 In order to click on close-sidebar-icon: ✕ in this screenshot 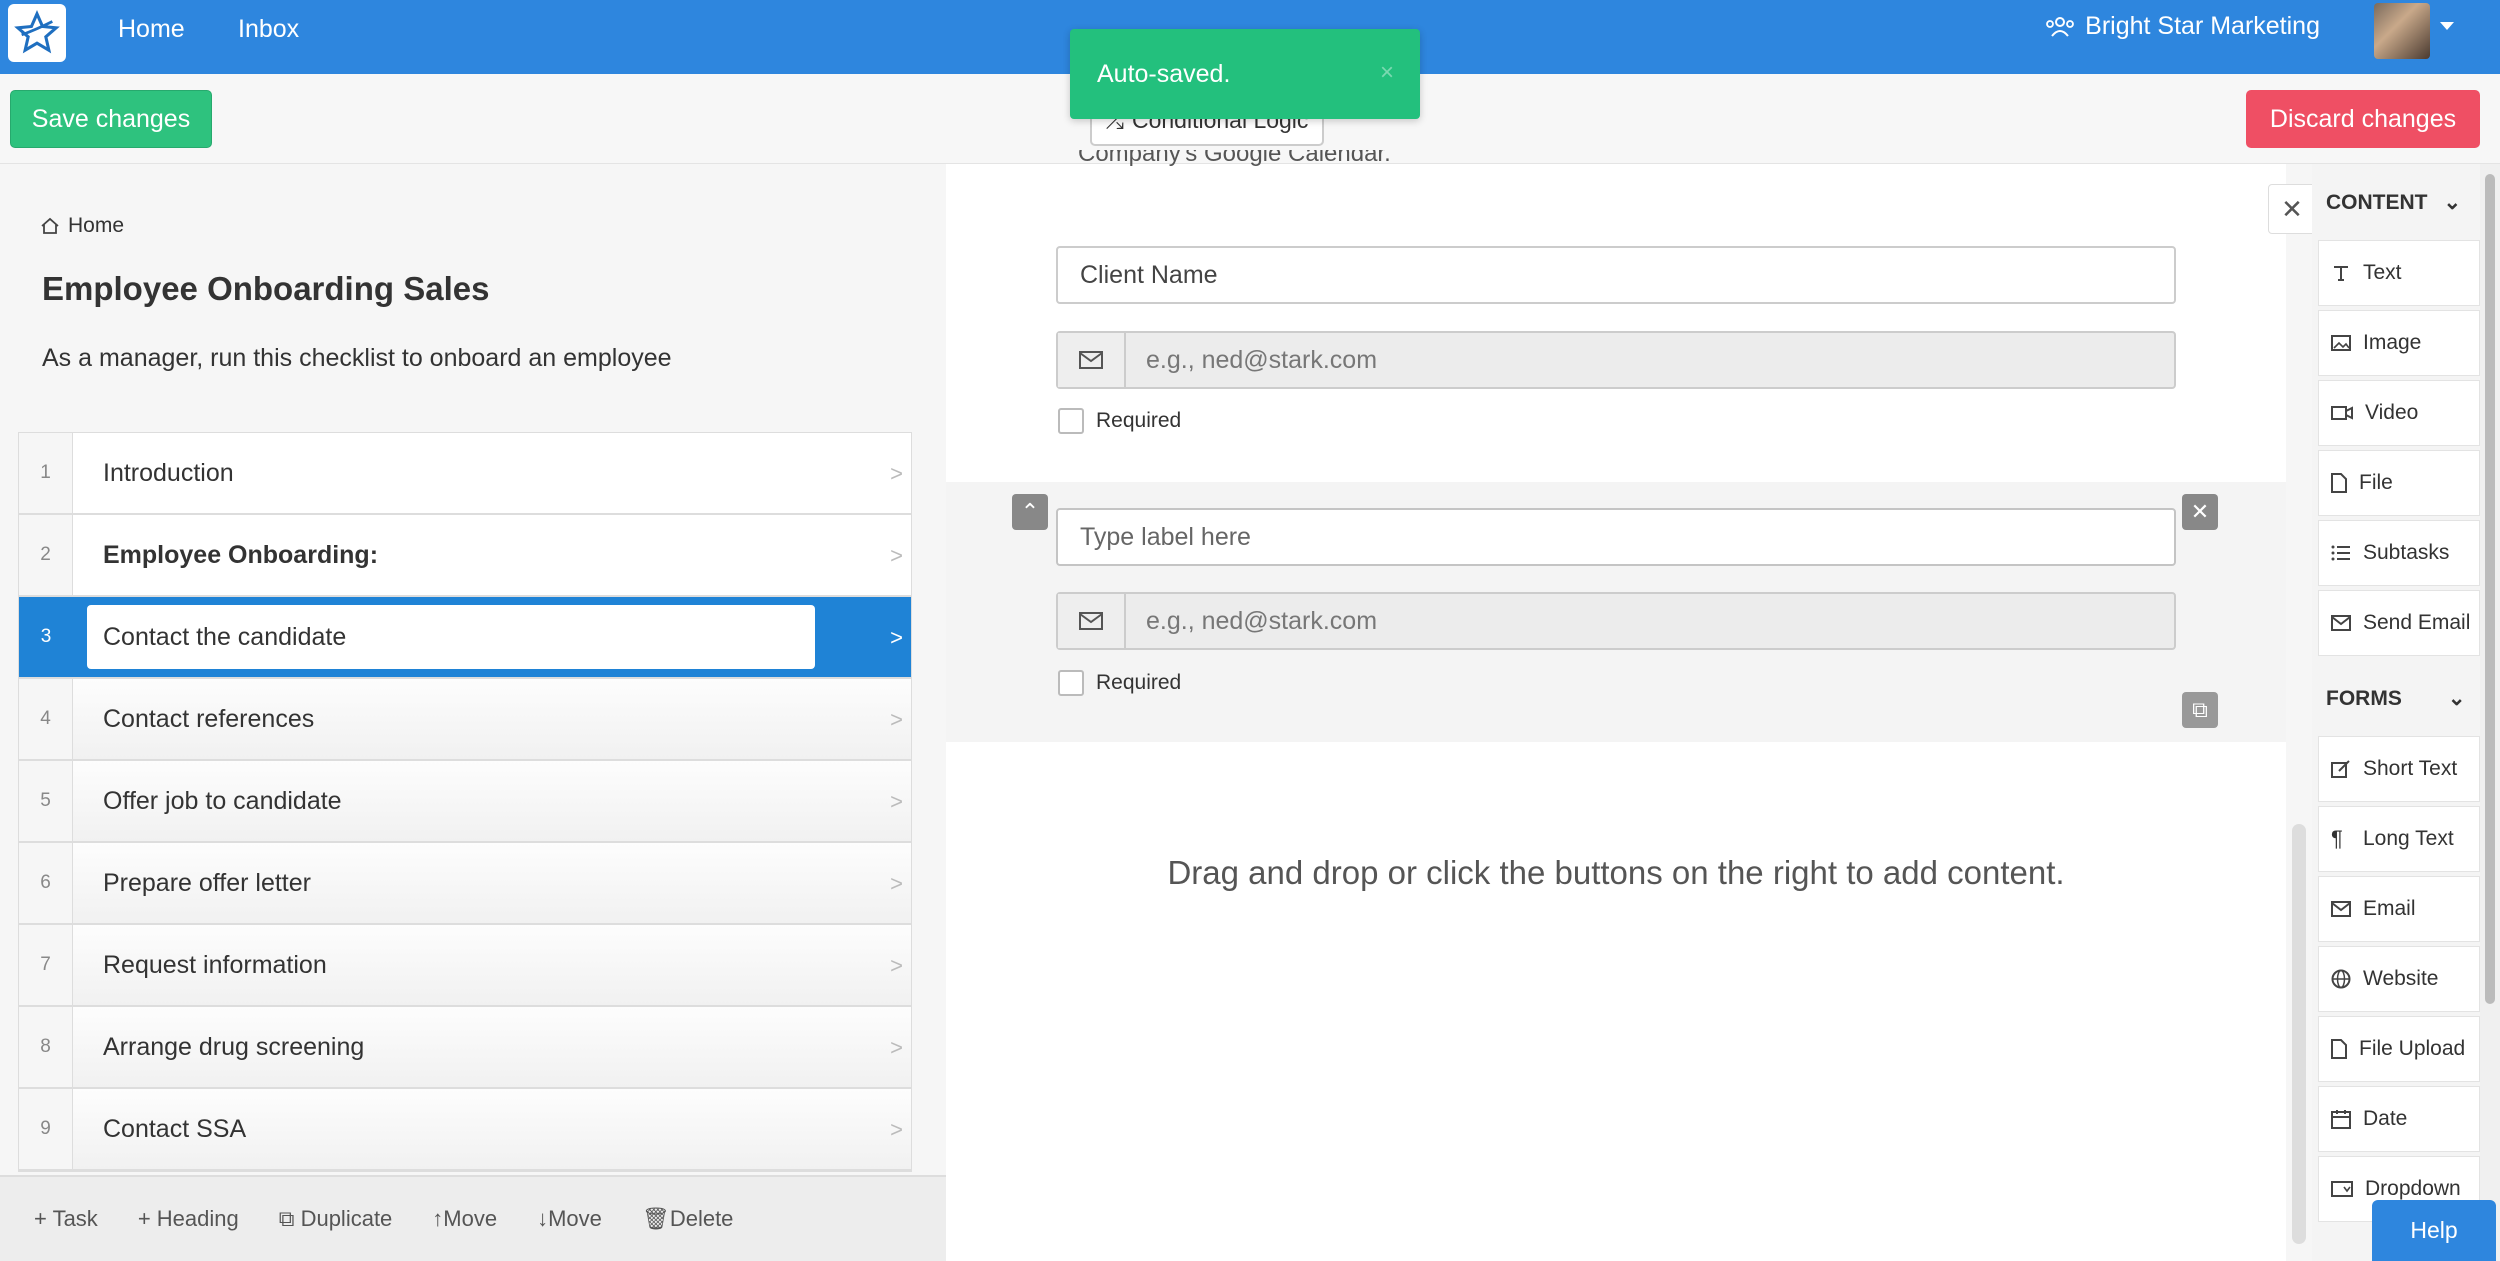, I will do `click(2292, 209)`.